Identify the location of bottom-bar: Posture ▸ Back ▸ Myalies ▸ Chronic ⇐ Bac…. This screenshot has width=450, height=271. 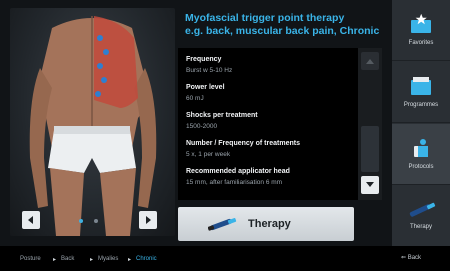
(225, 258).